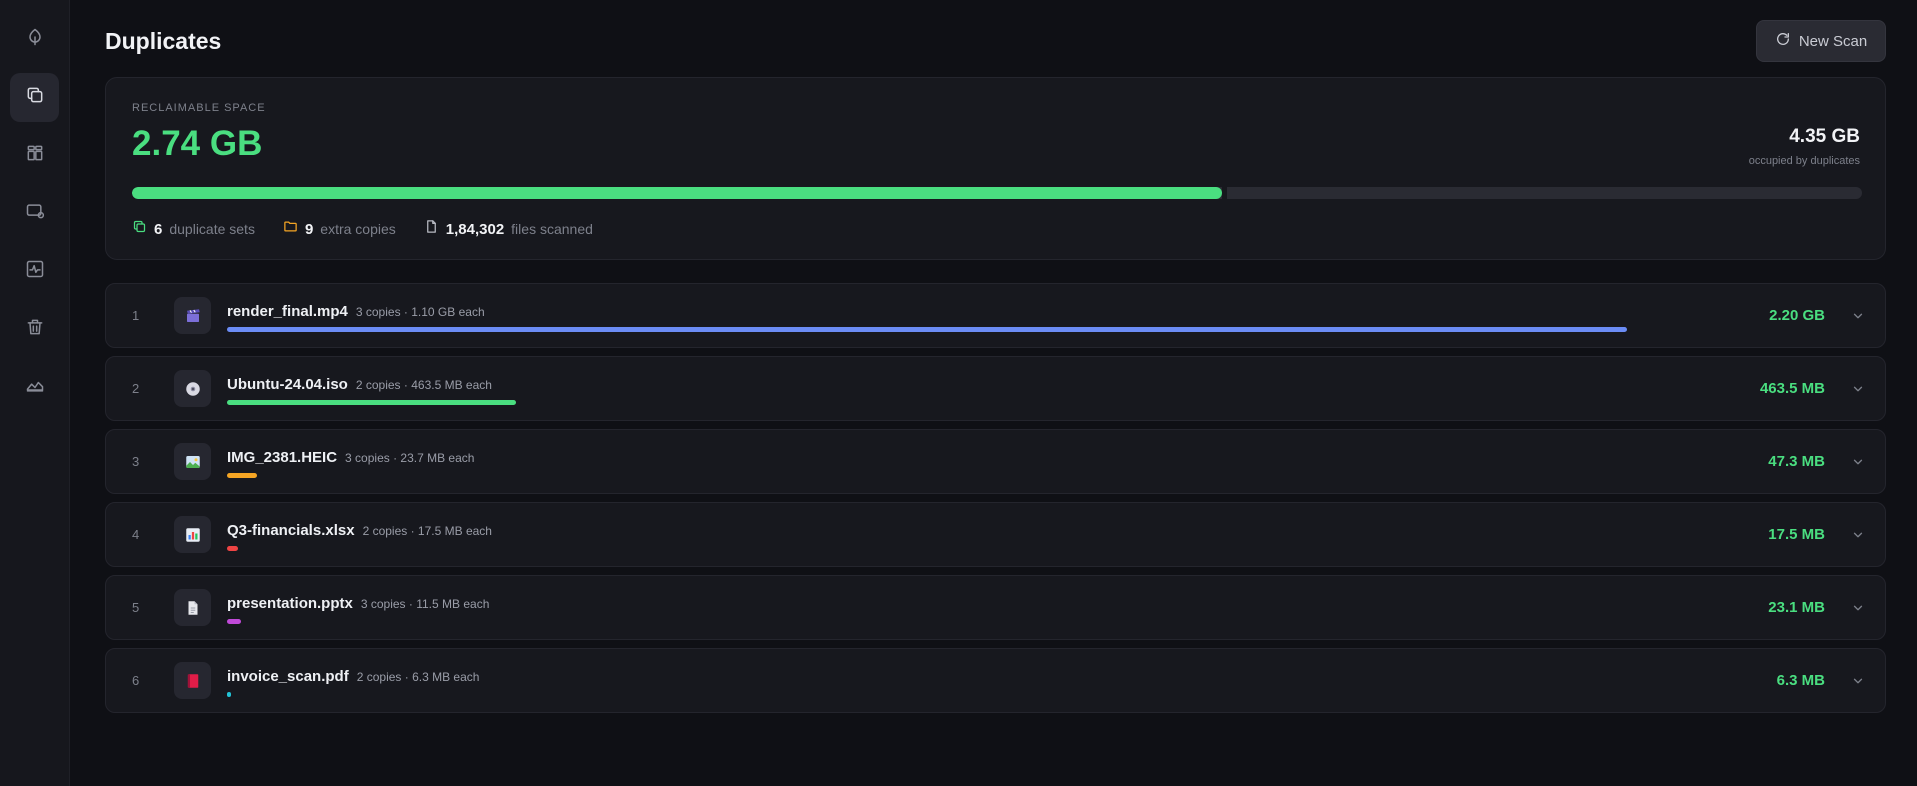  Describe the element at coordinates (1796, 461) in the screenshot. I see `row-size: 47.3 MB` at that location.